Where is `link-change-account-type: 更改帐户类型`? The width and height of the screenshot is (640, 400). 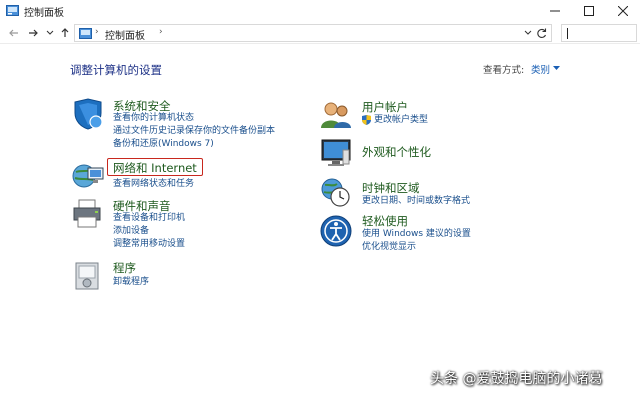
link-change-account-type: 更改帐户类型 is located at coordinates (401, 120).